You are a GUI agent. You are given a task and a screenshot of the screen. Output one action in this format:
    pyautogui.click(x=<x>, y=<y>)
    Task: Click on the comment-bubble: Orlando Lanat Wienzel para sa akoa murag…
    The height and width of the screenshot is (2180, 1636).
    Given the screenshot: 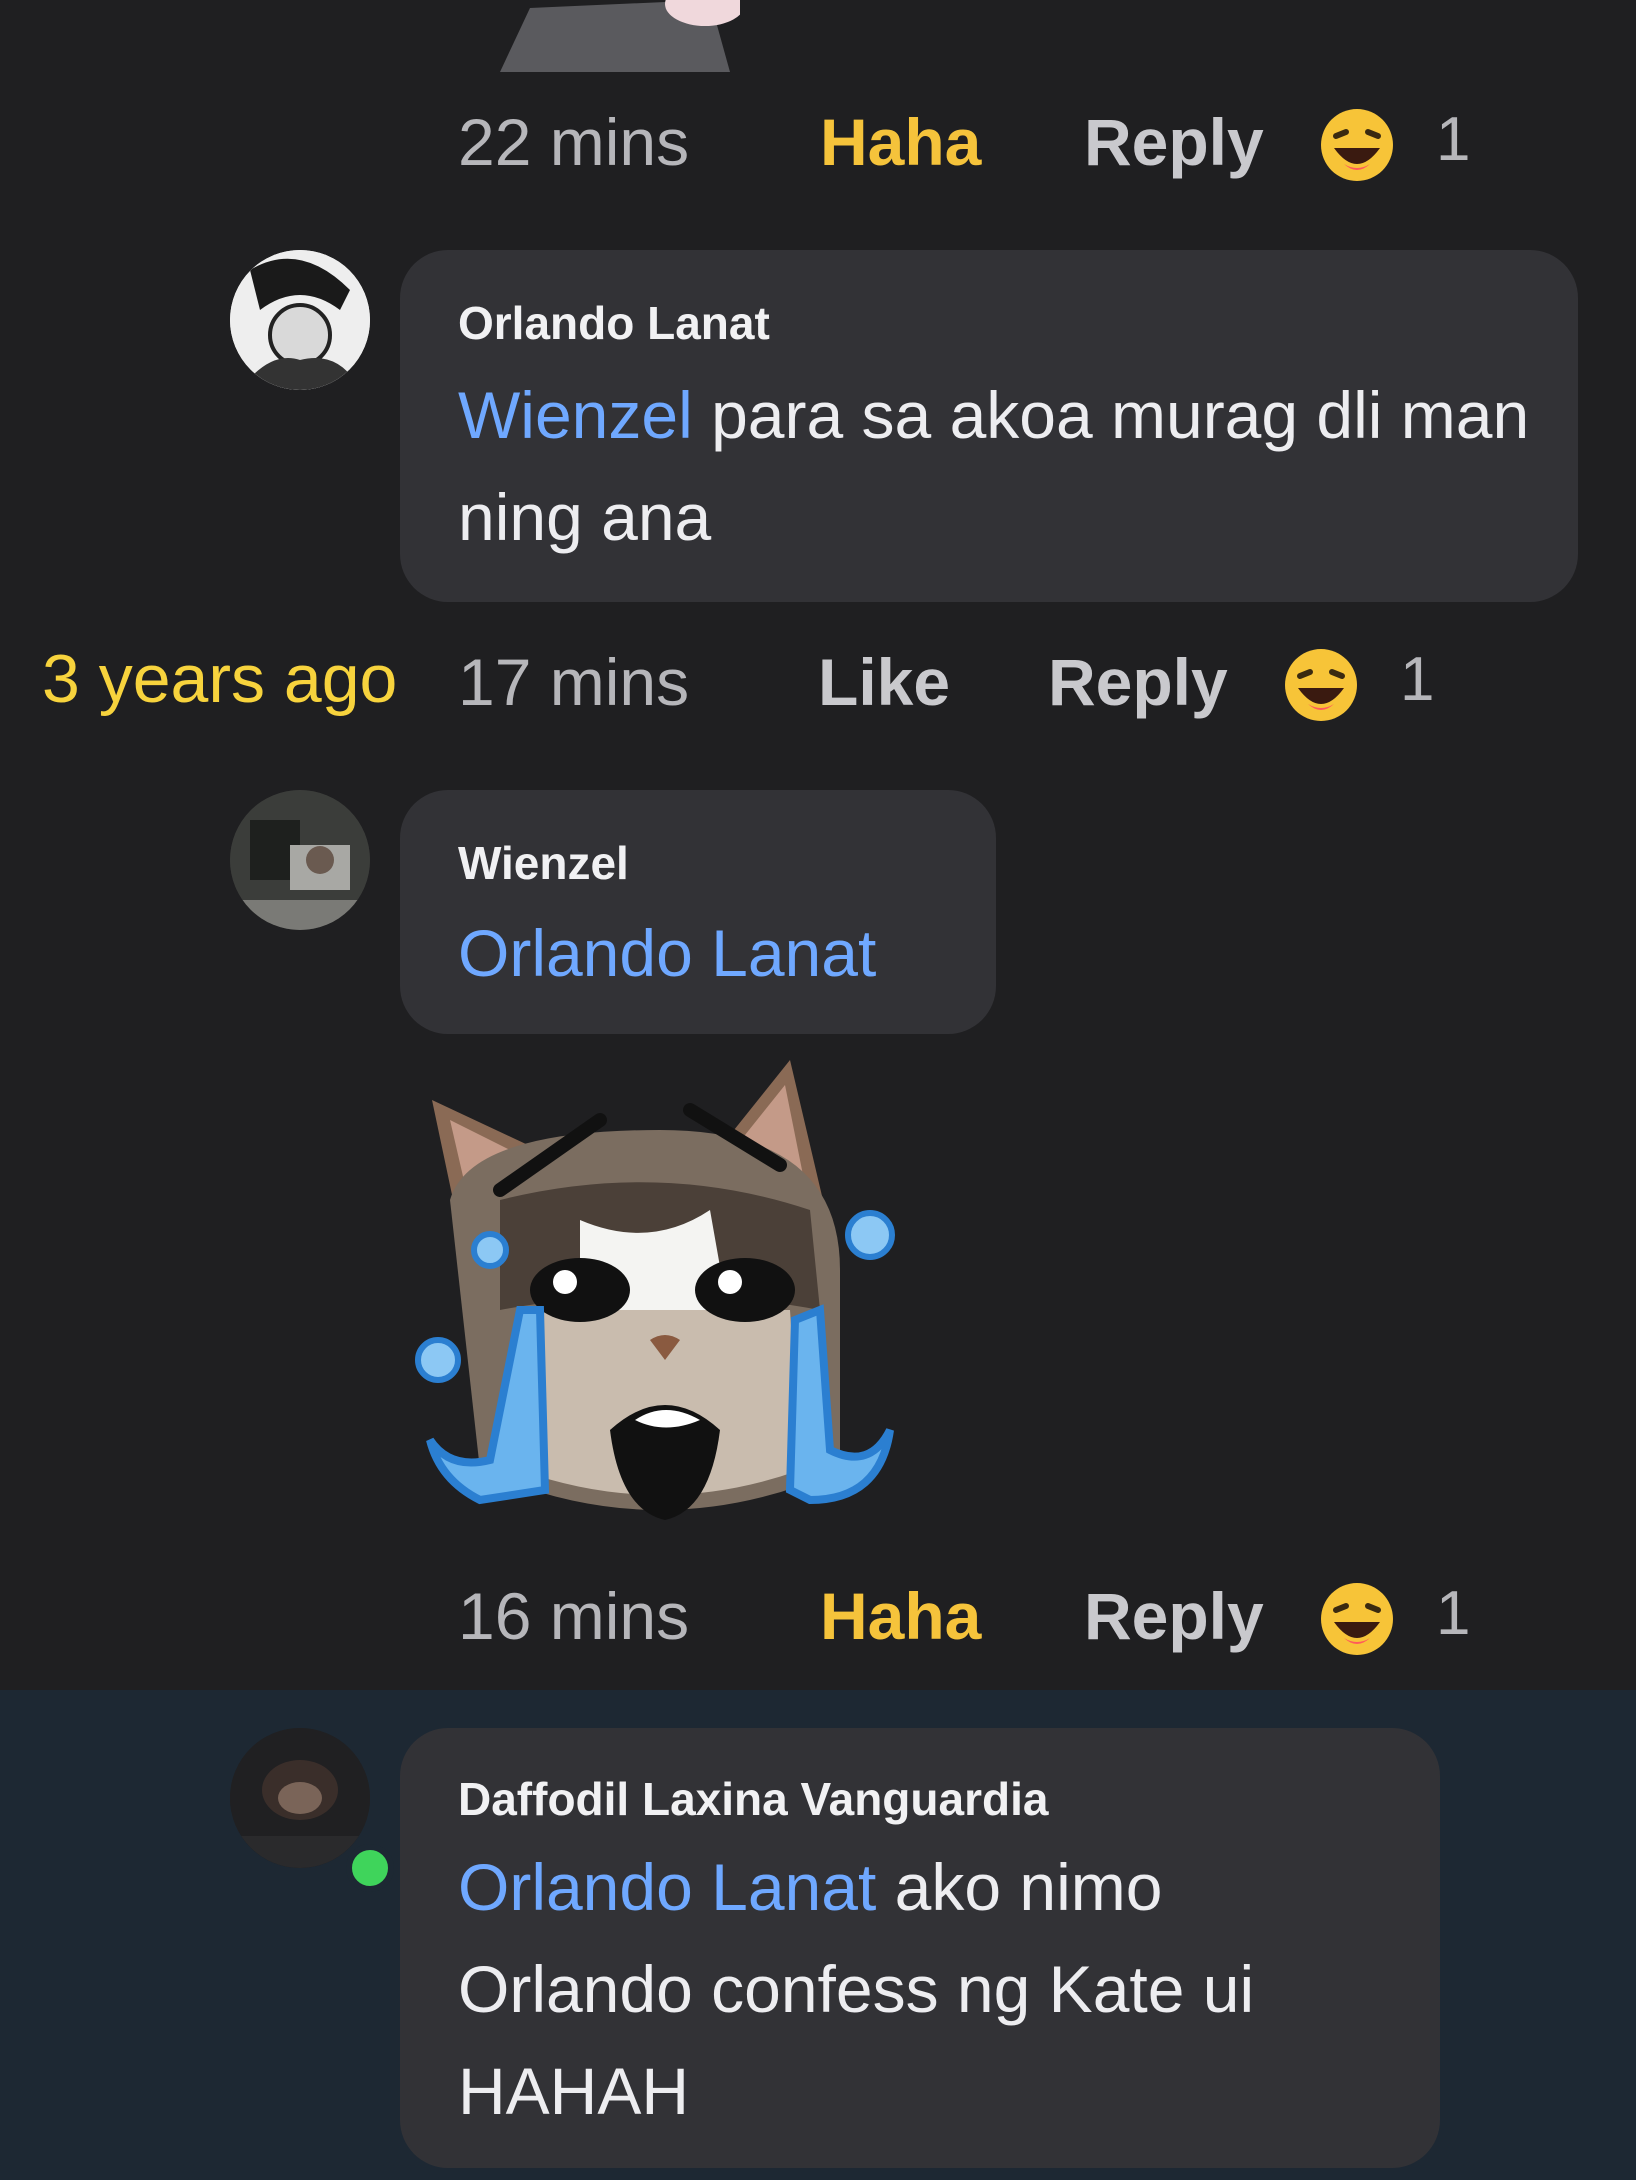 What is the action you would take?
    pyautogui.click(x=989, y=426)
    